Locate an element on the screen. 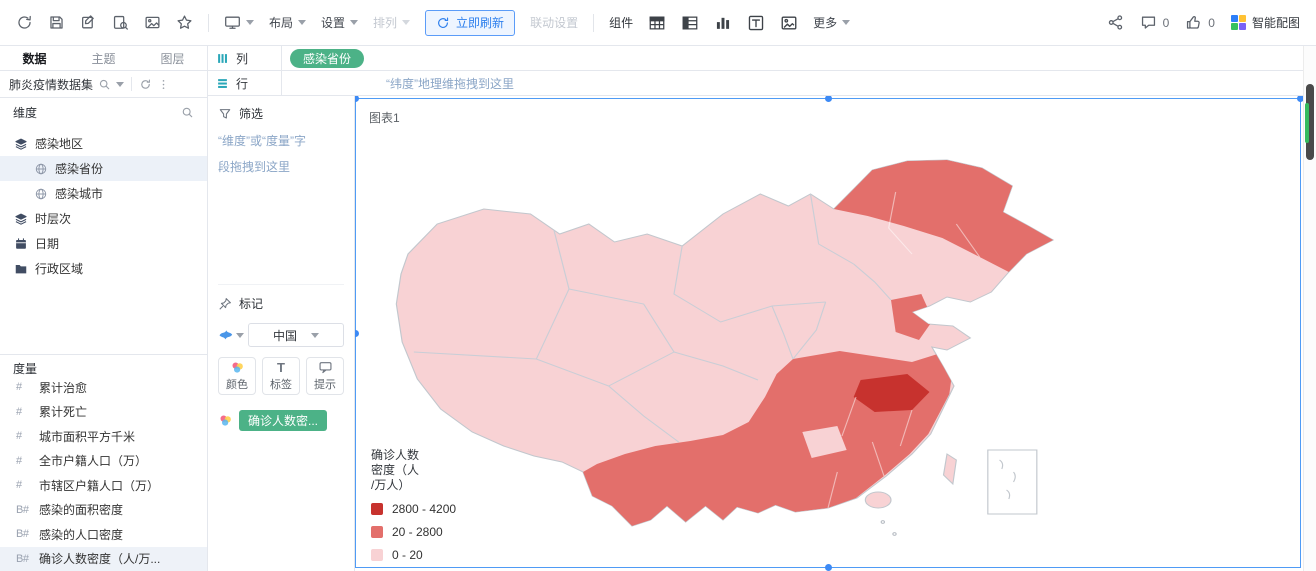 The height and width of the screenshot is (571, 1316). chart-title: 图表1 is located at coordinates (384, 118).